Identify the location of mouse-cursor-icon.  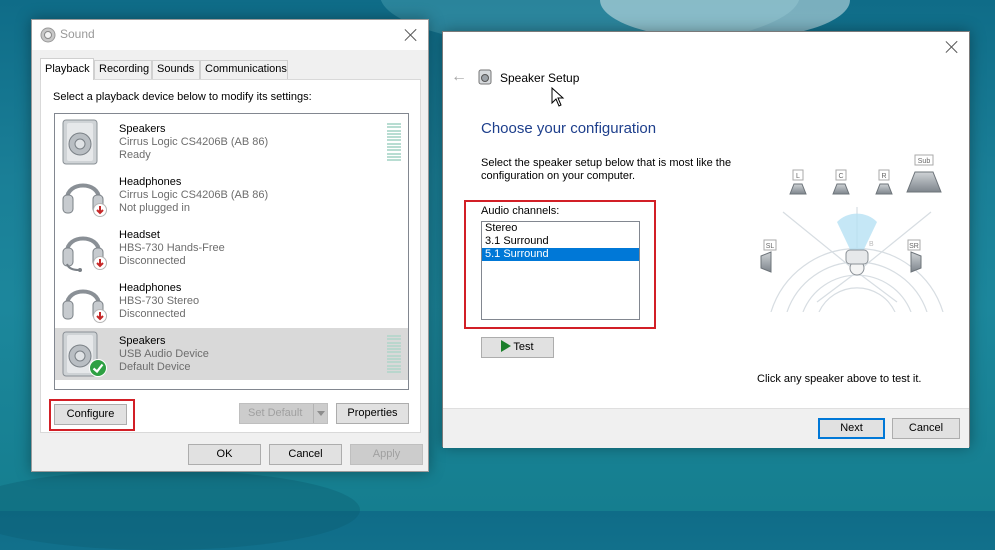
(558, 97).